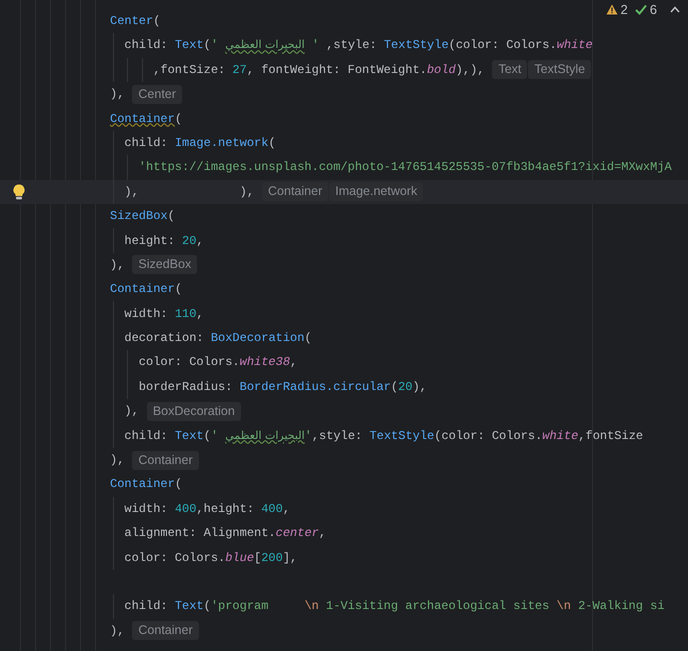 This screenshot has height=651, width=688. Describe the element at coordinates (193, 411) in the screenshot. I see `inlay-hint: BoxDecoration` at that location.